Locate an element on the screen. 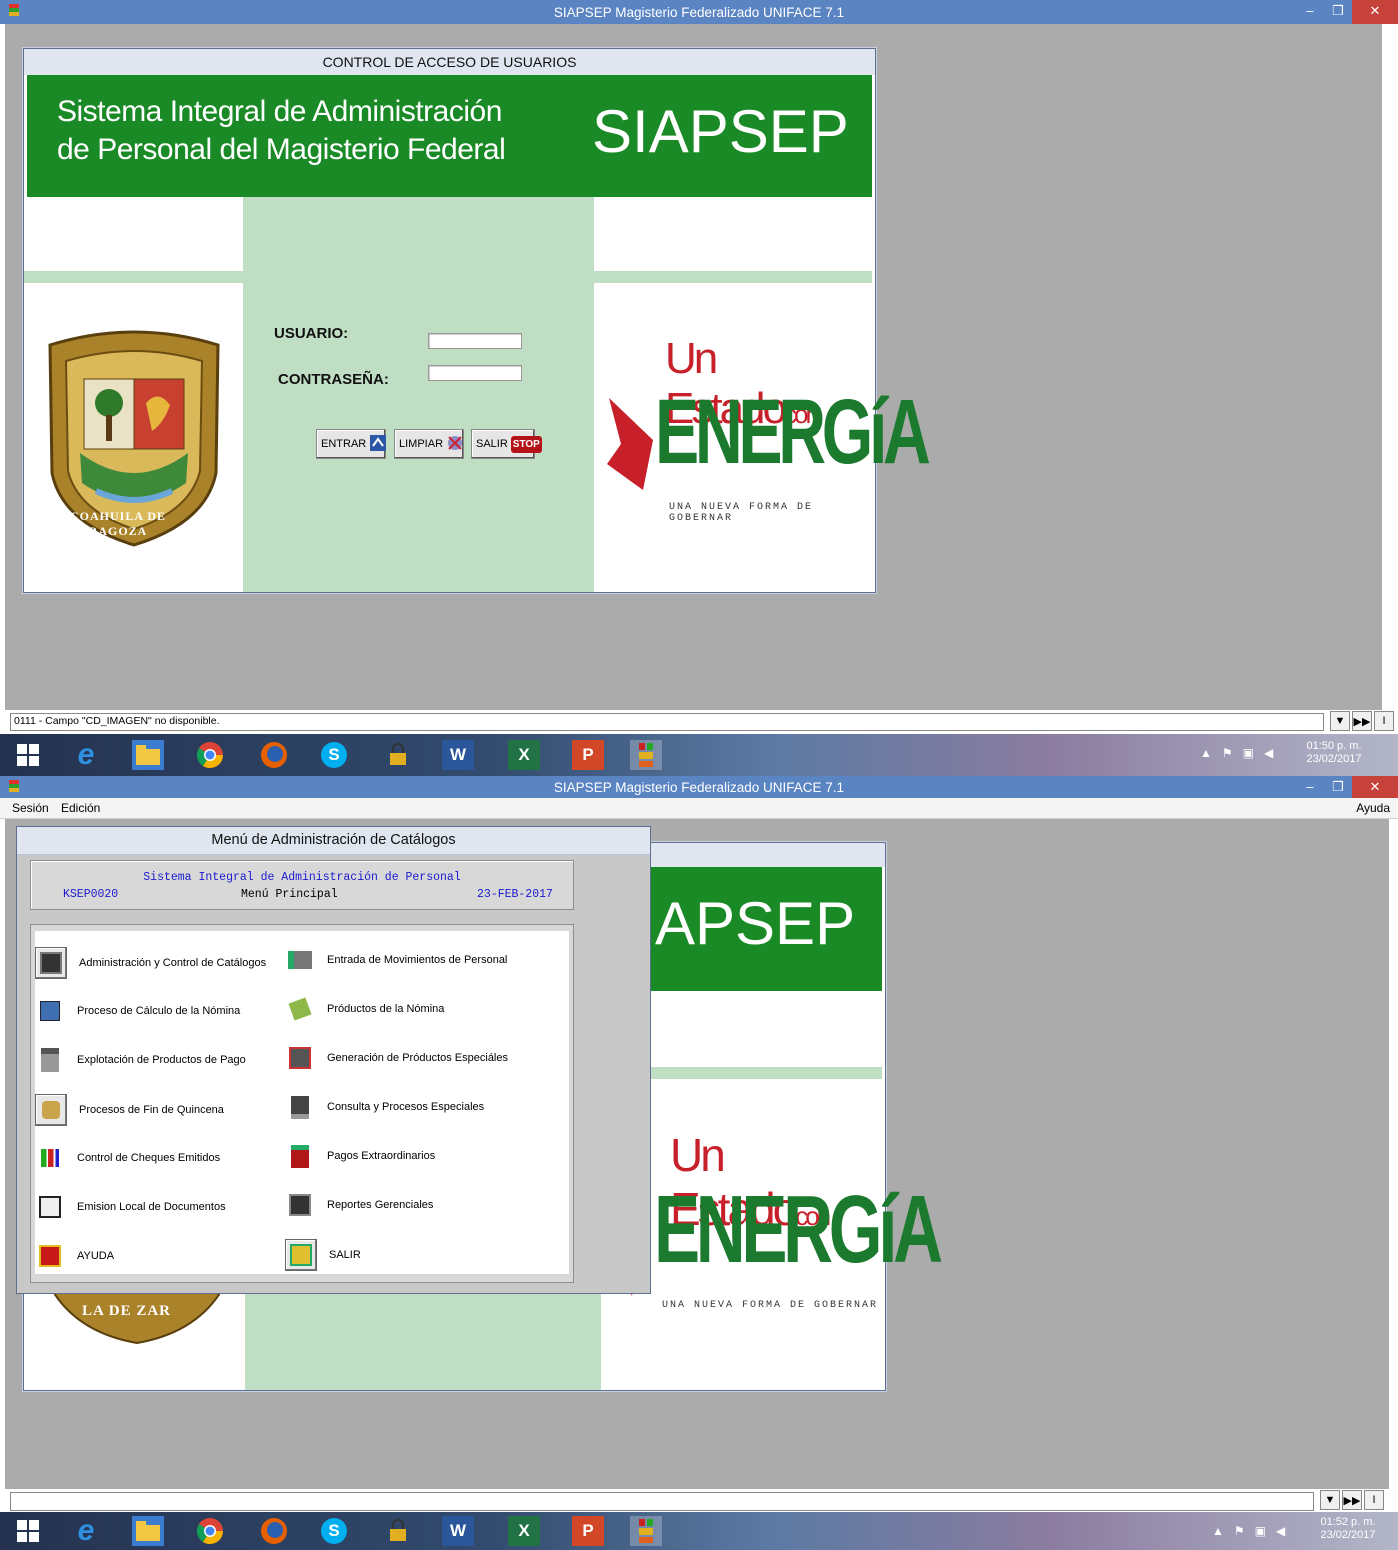 The width and height of the screenshot is (1398, 1550). close-button: ✕ is located at coordinates (1375, 12).